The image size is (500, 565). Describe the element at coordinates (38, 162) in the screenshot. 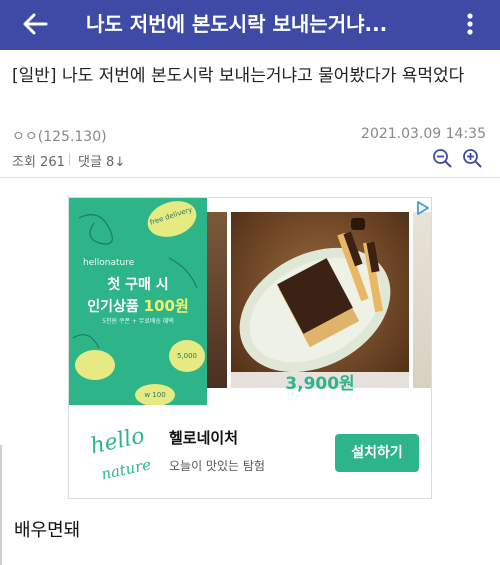

I see `view-count: 조회 261` at that location.